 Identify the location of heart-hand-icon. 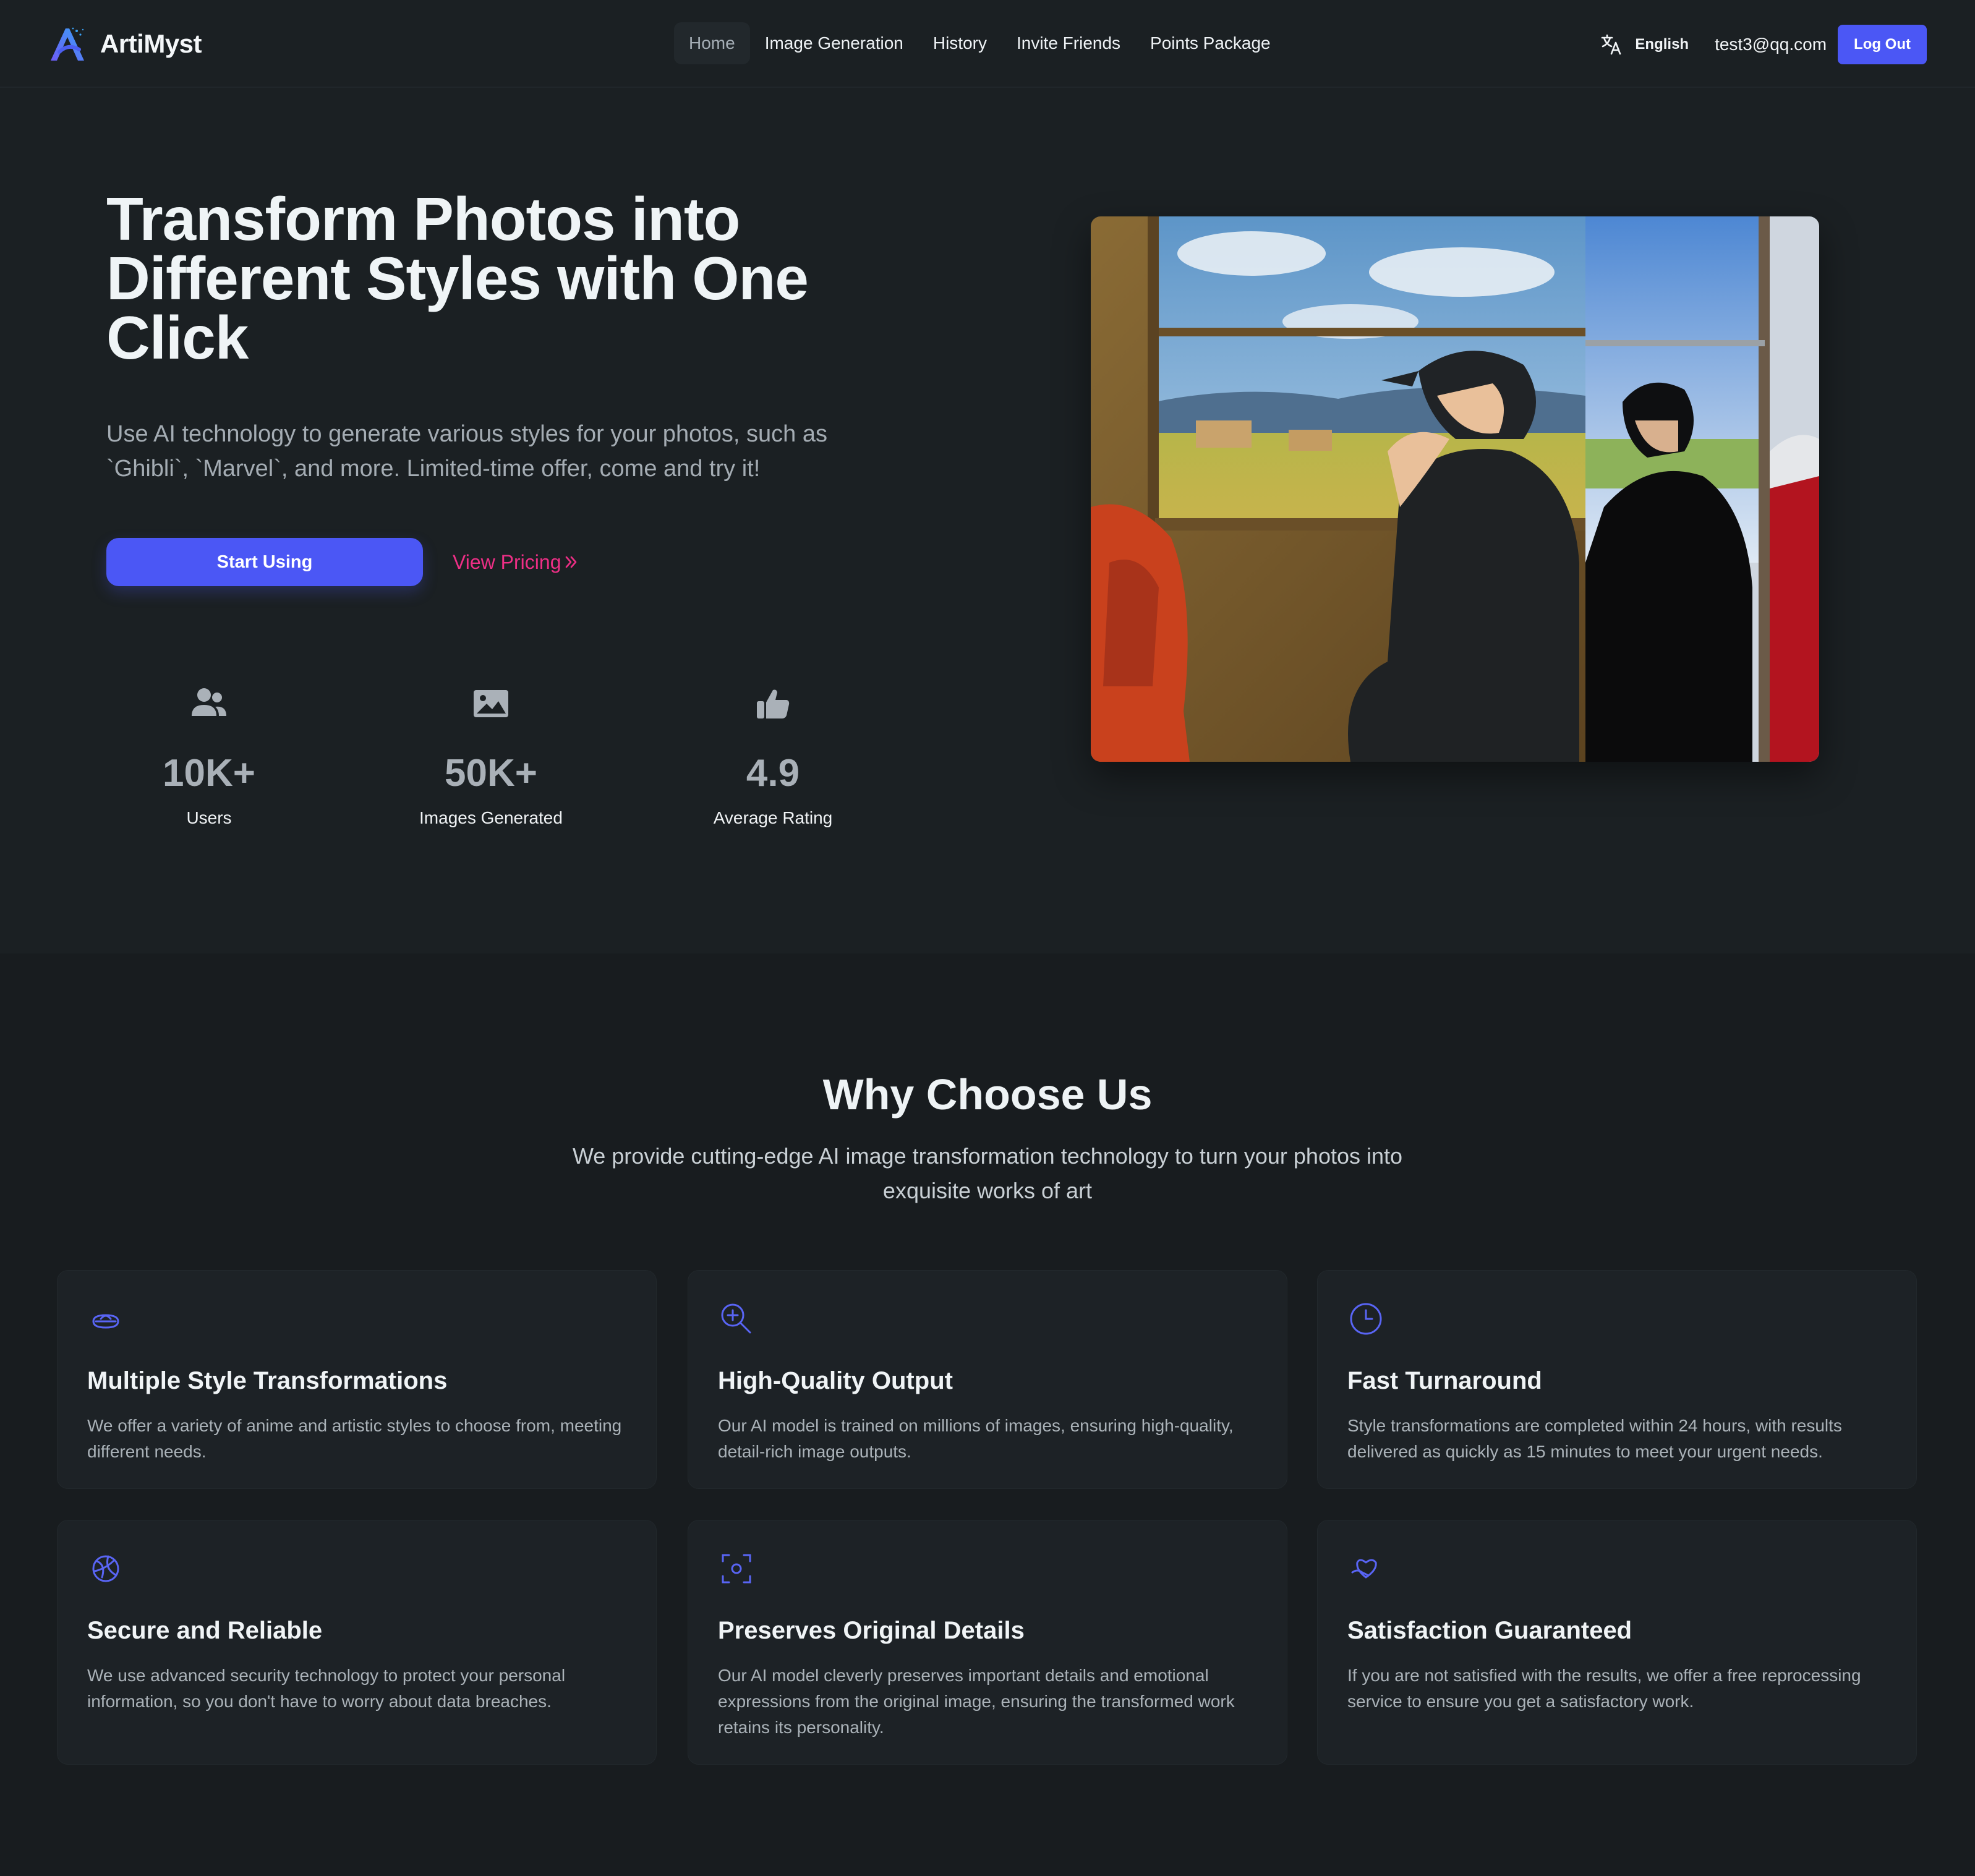
(1364, 1569).